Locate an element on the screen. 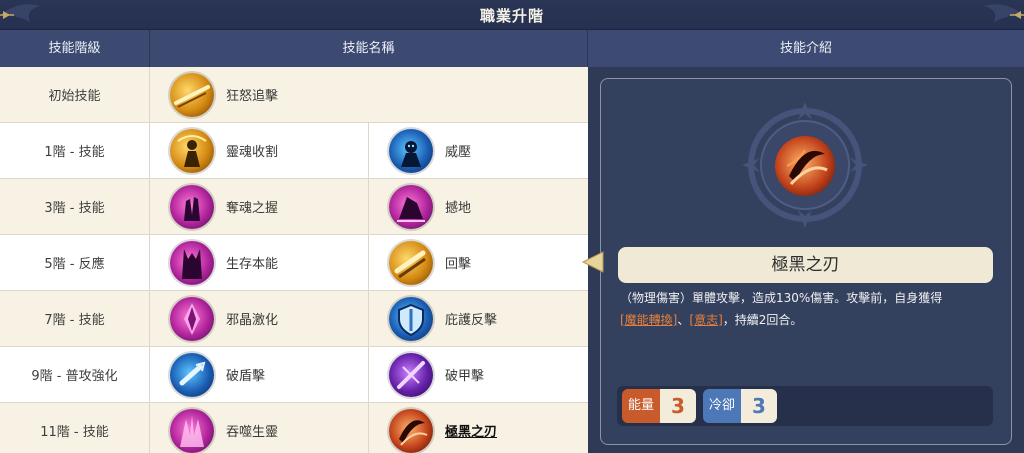  counter-strike-icon is located at coordinates (411, 262).